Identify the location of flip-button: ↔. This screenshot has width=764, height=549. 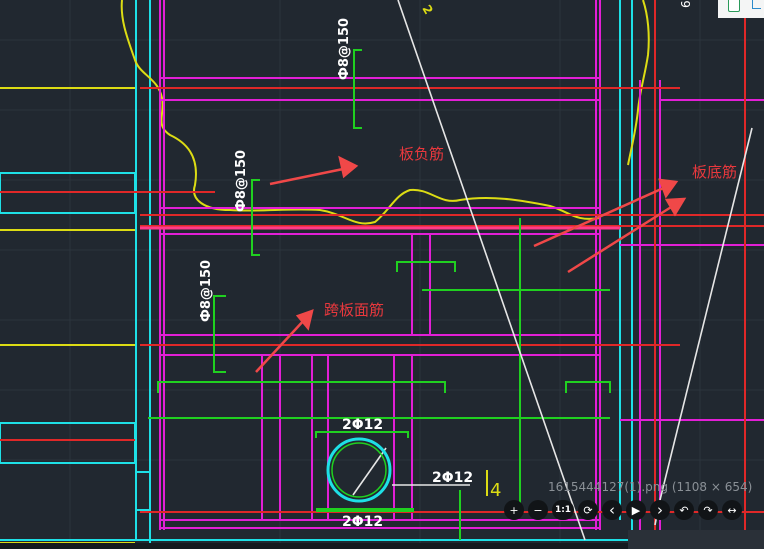
(732, 510).